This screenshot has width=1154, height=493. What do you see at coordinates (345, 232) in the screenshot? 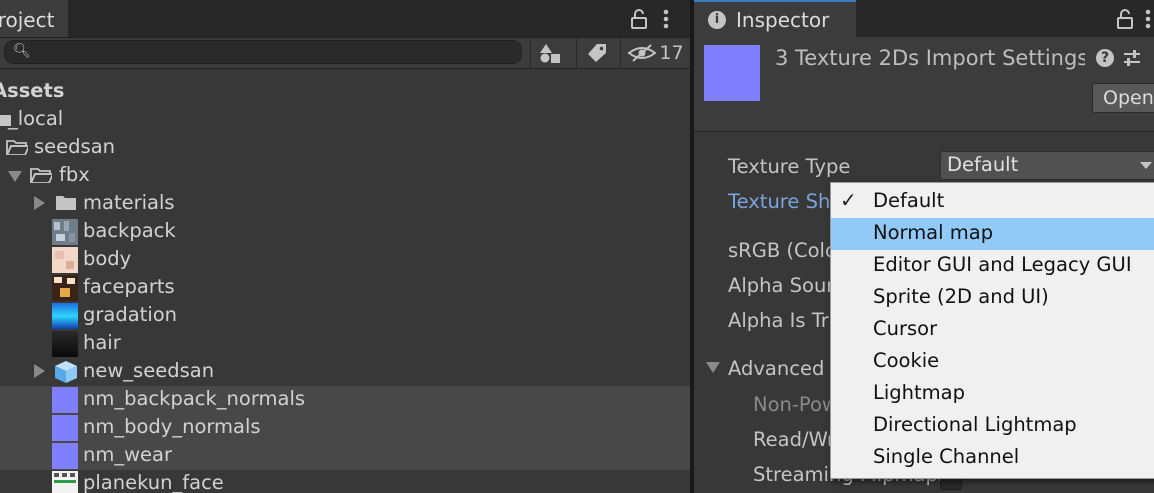
I see `tree-item-backpack: backpack` at bounding box center [345, 232].